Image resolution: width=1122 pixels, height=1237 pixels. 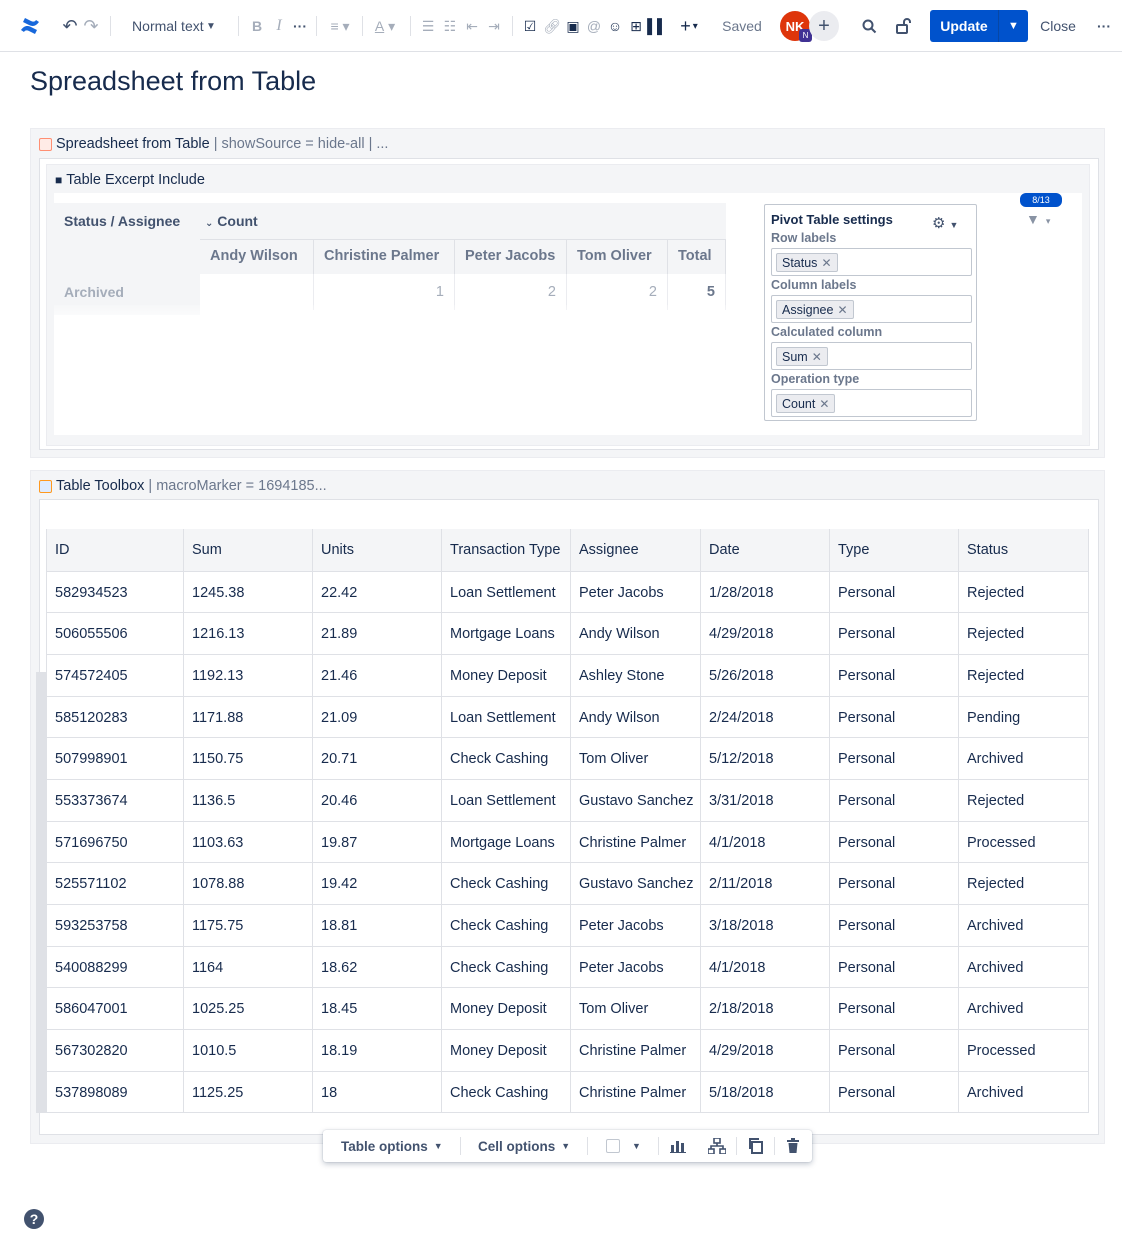 I want to click on numbered-list-icon: ☷, so click(x=450, y=26).